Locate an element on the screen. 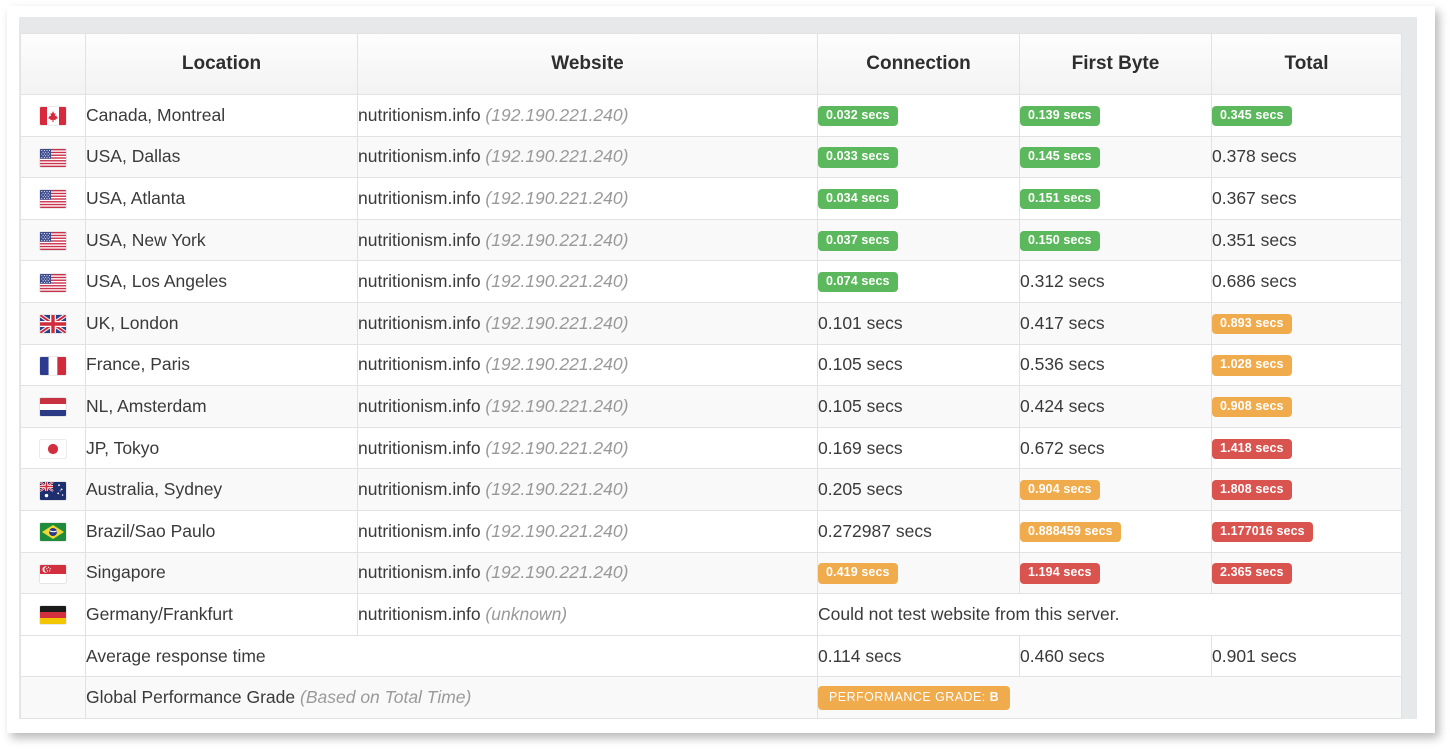 The width and height of the screenshot is (1450, 749). cell-connection: 0.272987 secs is located at coordinates (918, 531).